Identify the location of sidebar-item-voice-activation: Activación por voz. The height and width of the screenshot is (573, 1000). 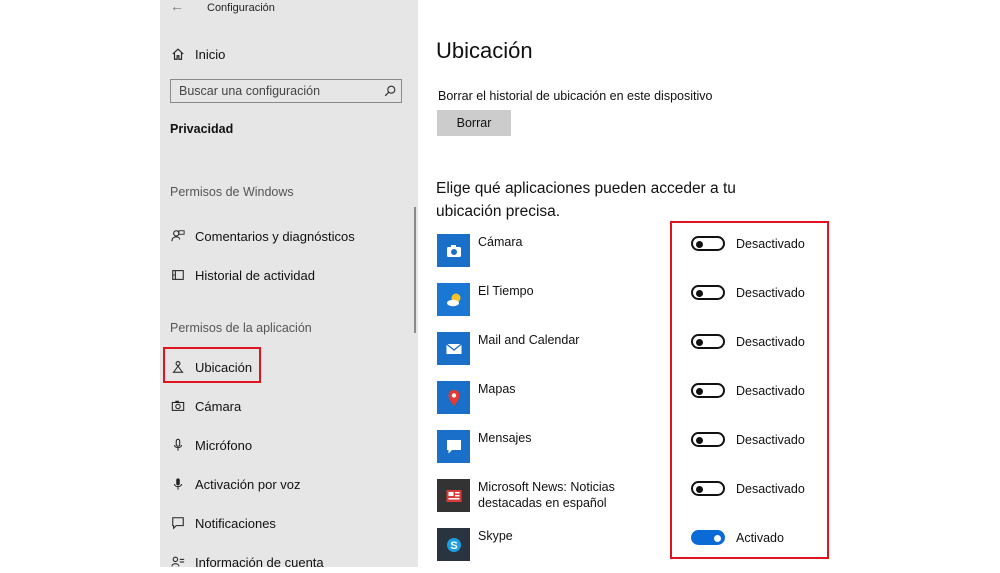
(235, 484).